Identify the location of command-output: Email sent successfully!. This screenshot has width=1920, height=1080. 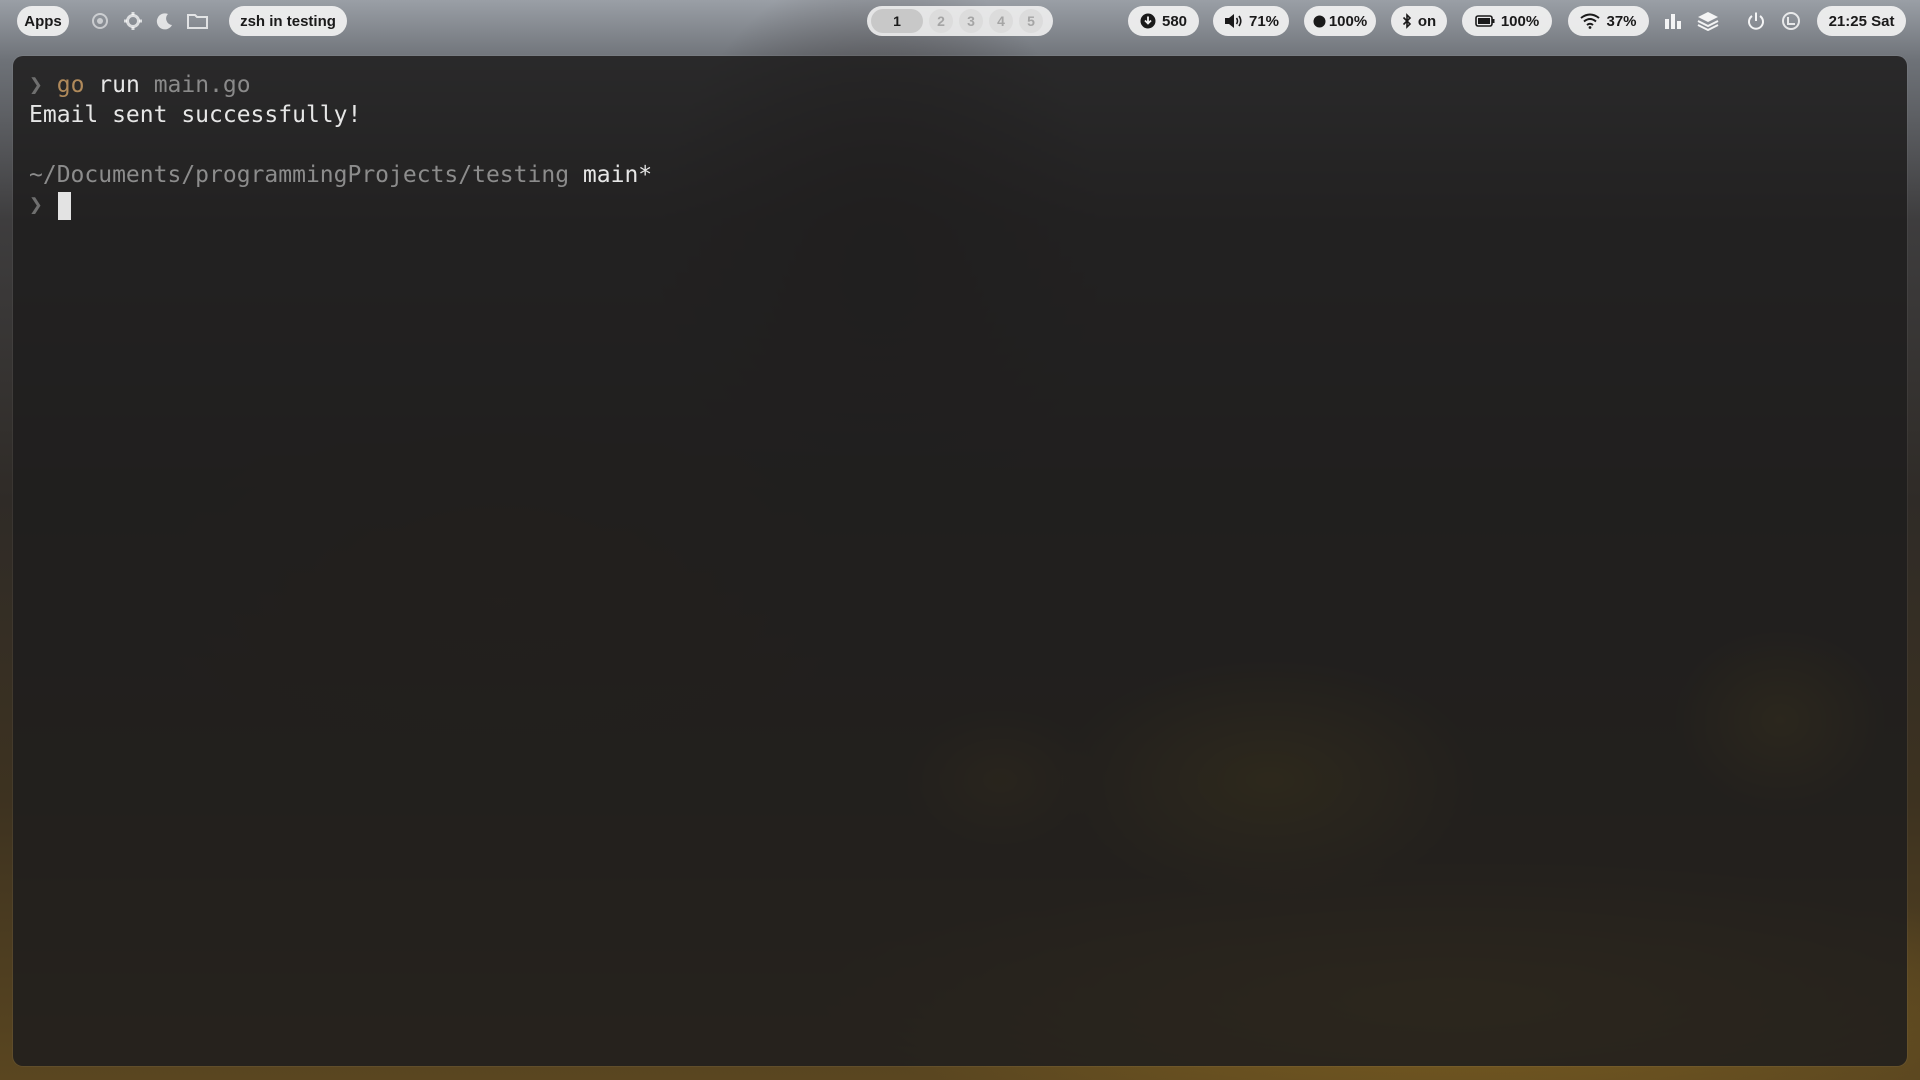
(195, 115).